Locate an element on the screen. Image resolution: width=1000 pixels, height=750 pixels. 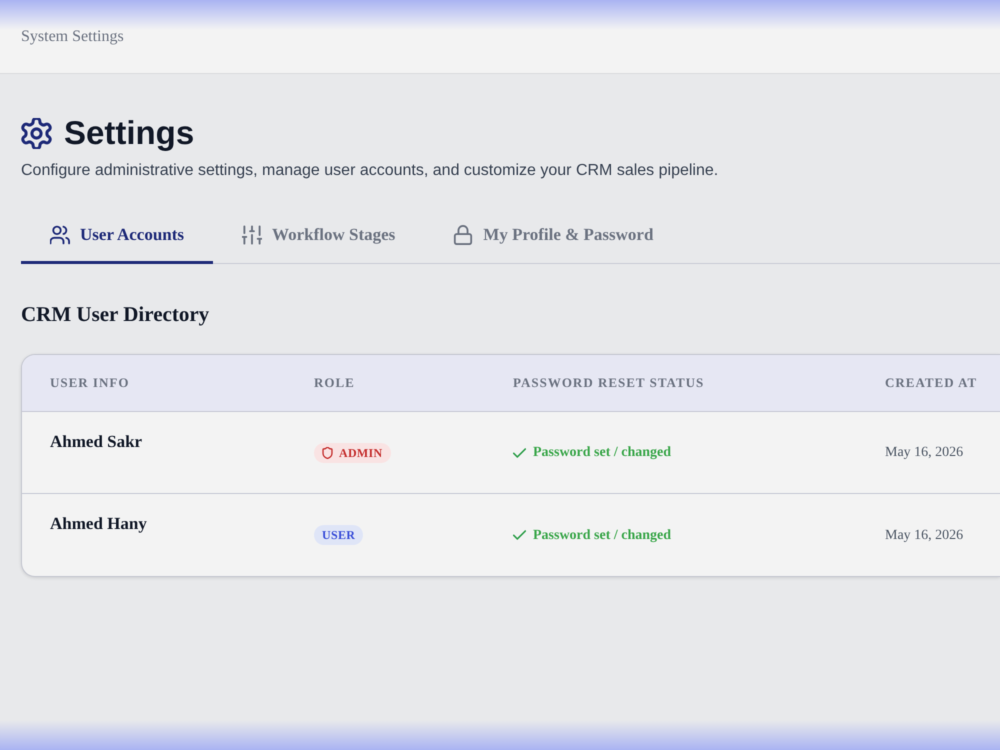
tab: Workflow Stages is located at coordinates (318, 236).